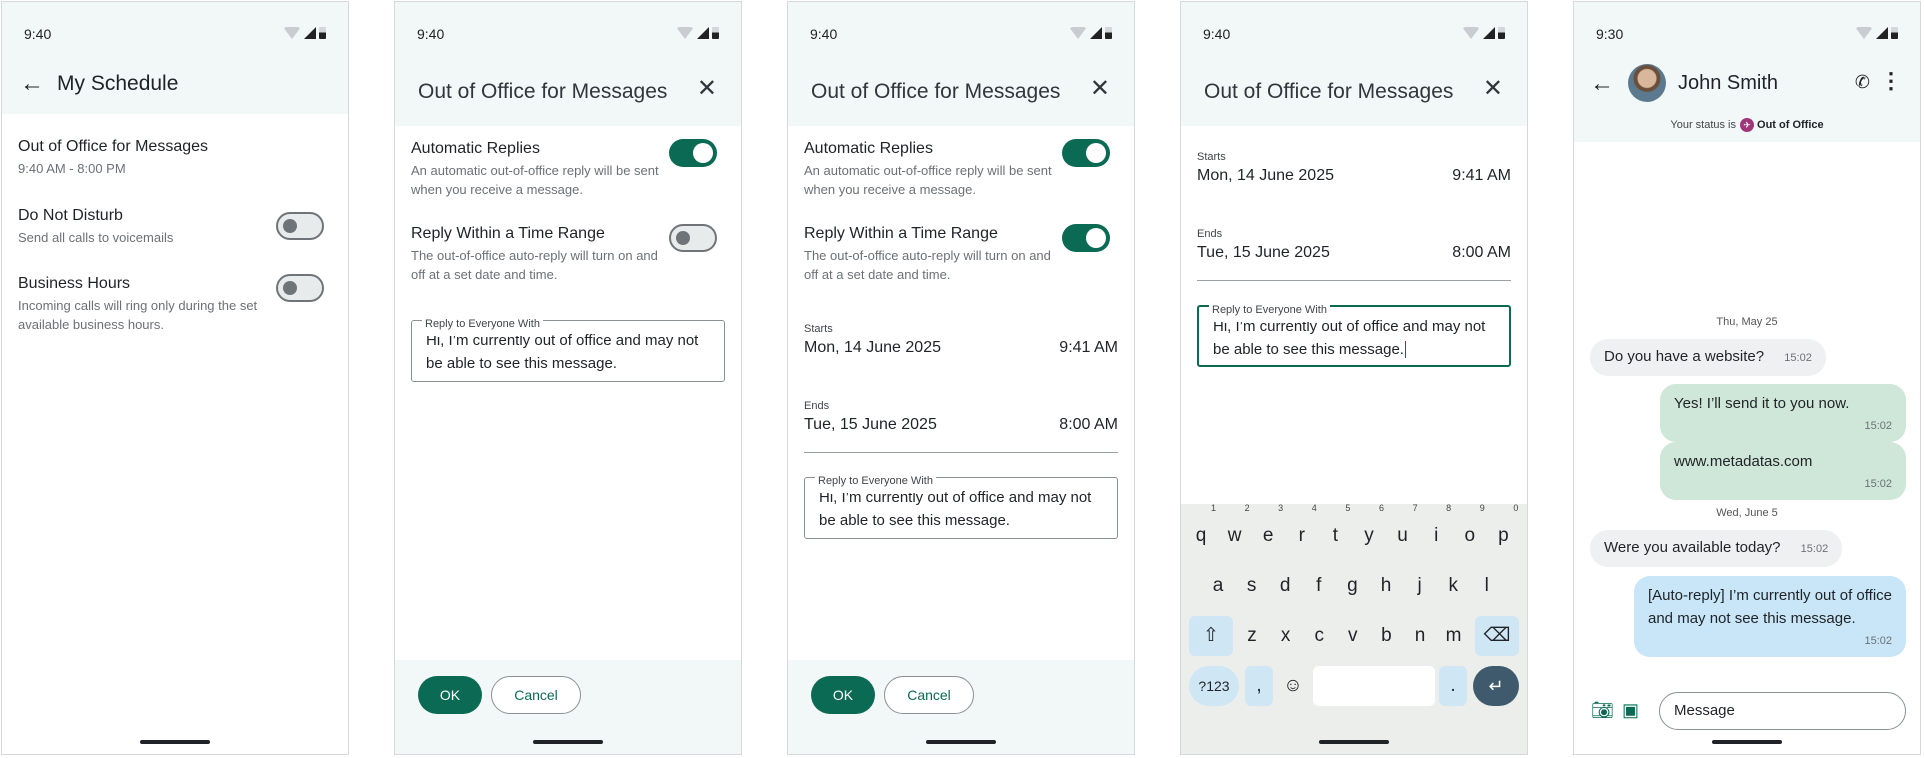 This screenshot has height=758, width=1924. I want to click on message-incoming: Were you available today? 15:02, so click(1716, 548).